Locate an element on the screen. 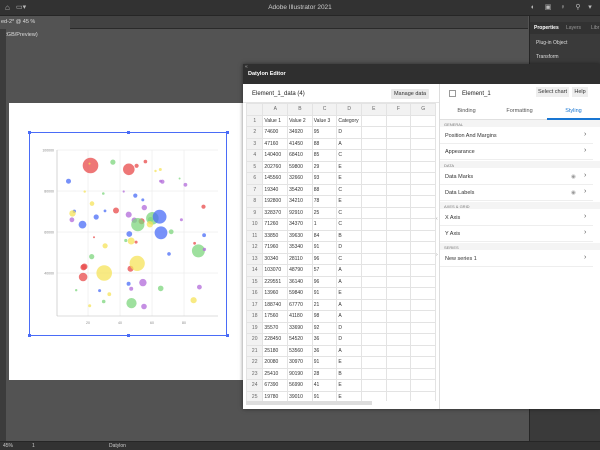 This screenshot has height=450, width=600. grid-cell: 88 is located at coordinates (324, 143).